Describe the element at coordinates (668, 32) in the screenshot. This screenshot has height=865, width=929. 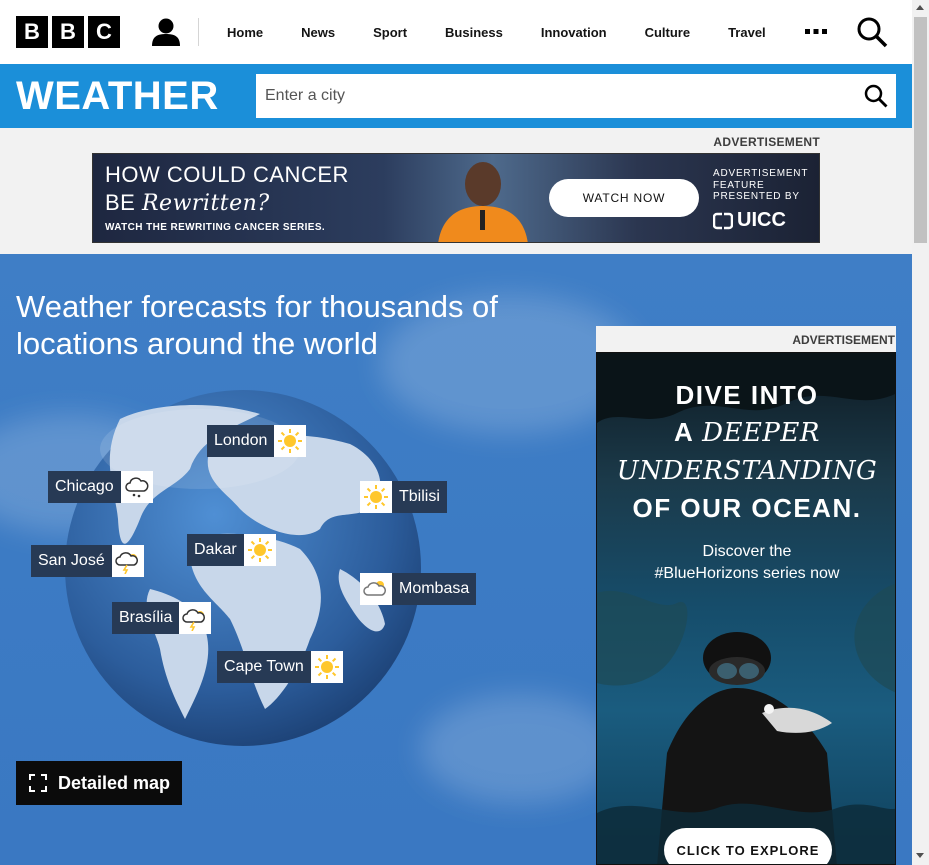
I see `nav-culture: Culture` at that location.